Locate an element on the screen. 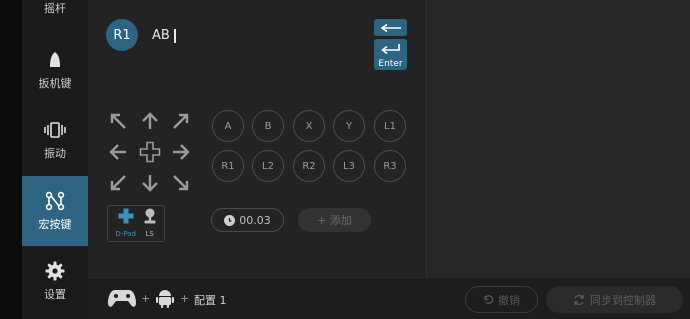 The width and height of the screenshot is (690, 319). button-x: X is located at coordinates (309, 126).